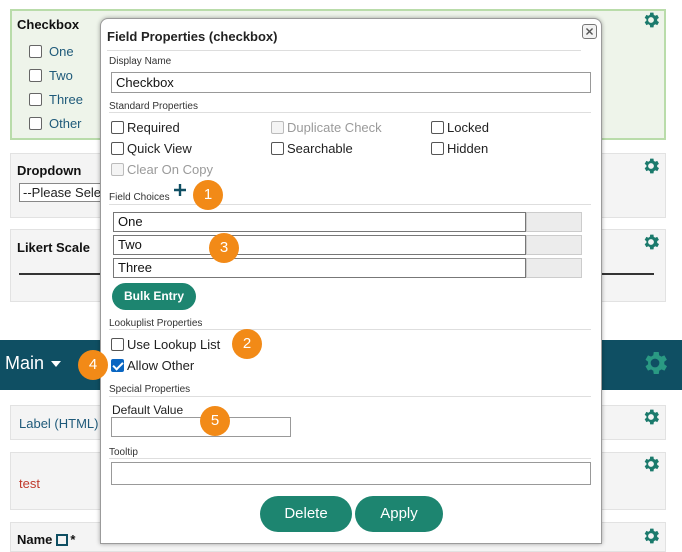  I want to click on hidden-option: Hidden, so click(459, 148).